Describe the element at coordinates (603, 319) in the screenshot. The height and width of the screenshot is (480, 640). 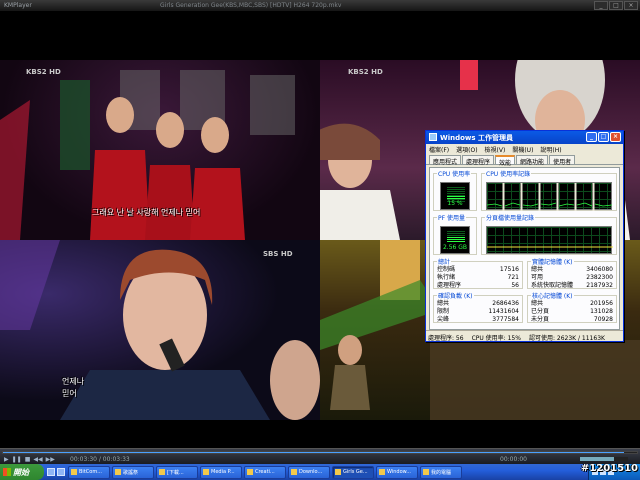
I see `stat-value: 70928` at that location.